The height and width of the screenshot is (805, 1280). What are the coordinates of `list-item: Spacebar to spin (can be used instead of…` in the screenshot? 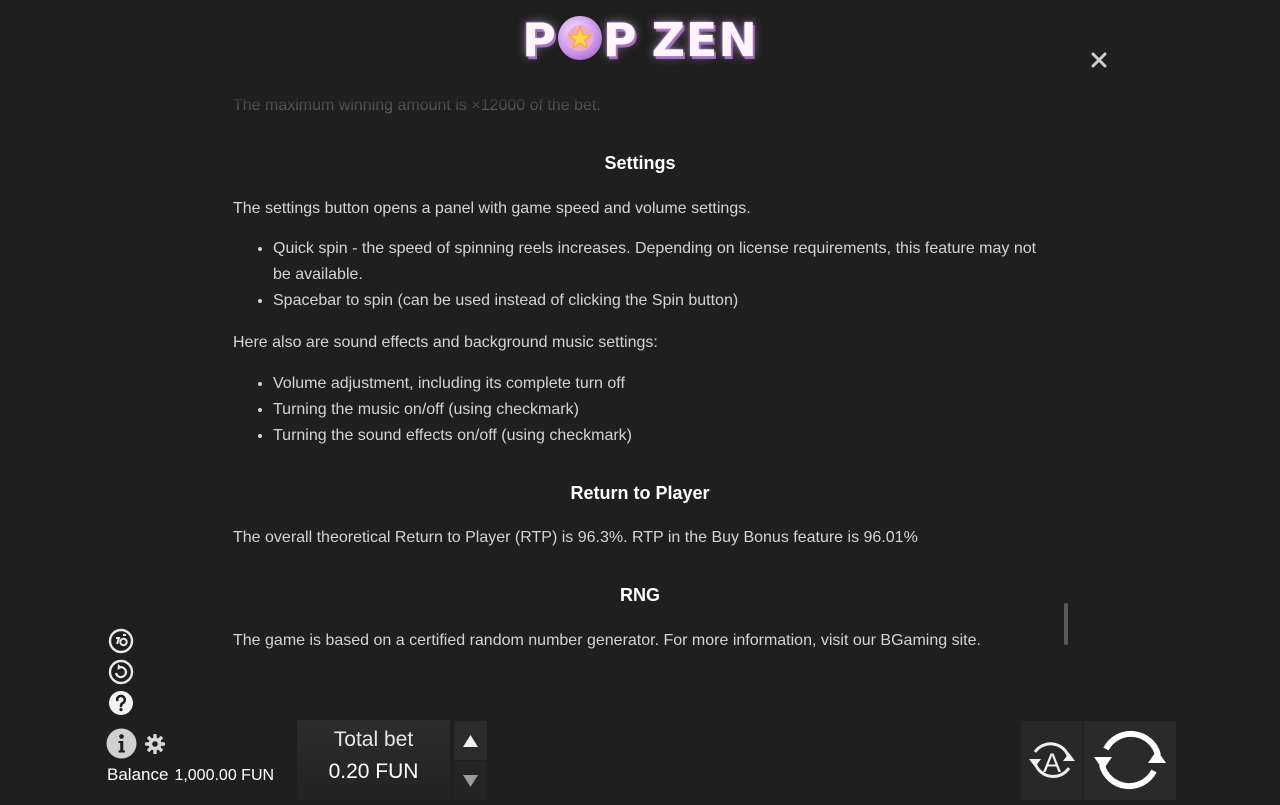 It's located at (663, 301).